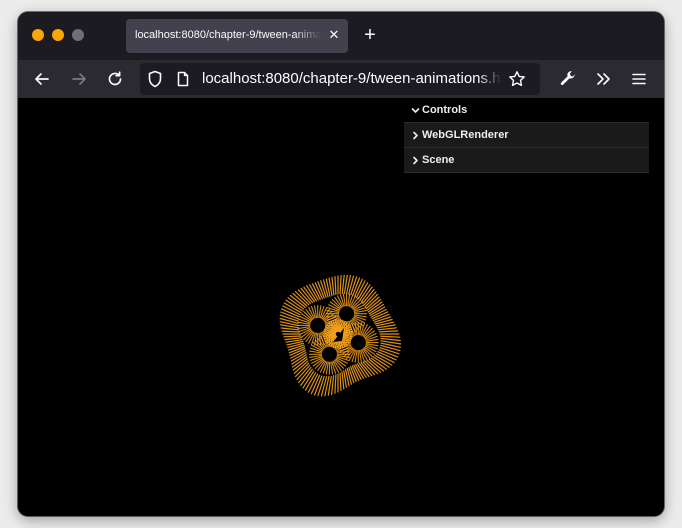 This screenshot has width=682, height=528. I want to click on gui-controls-label: Controls, so click(445, 110).